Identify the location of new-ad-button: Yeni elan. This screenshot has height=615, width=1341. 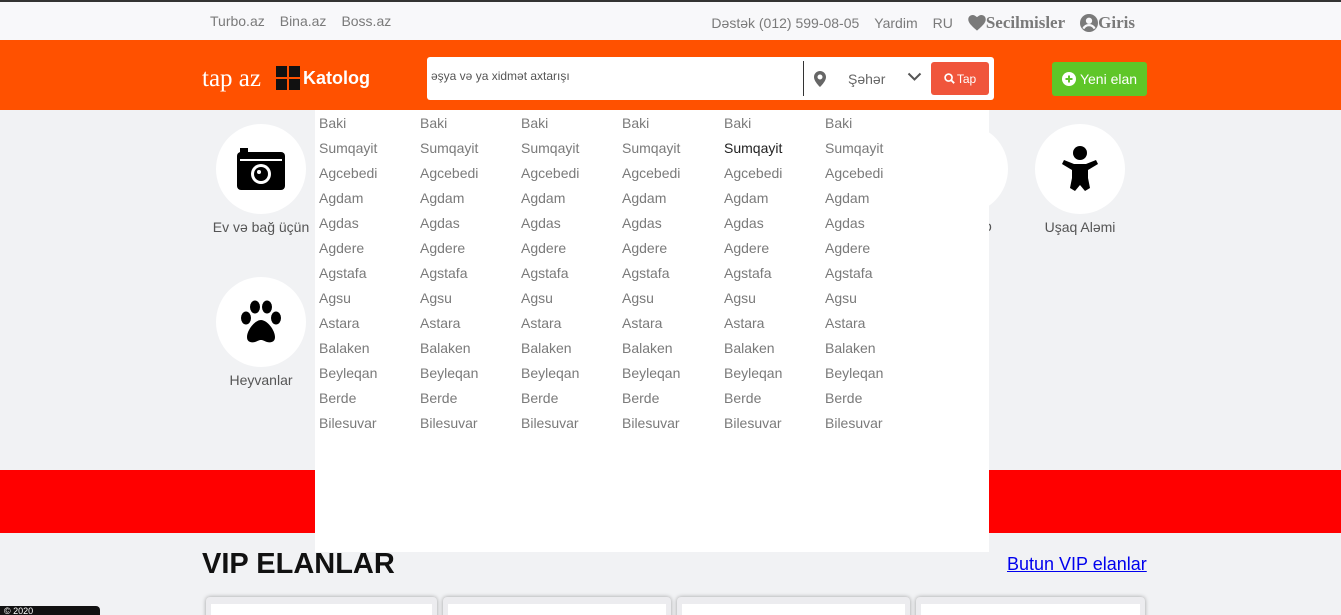
(1099, 79).